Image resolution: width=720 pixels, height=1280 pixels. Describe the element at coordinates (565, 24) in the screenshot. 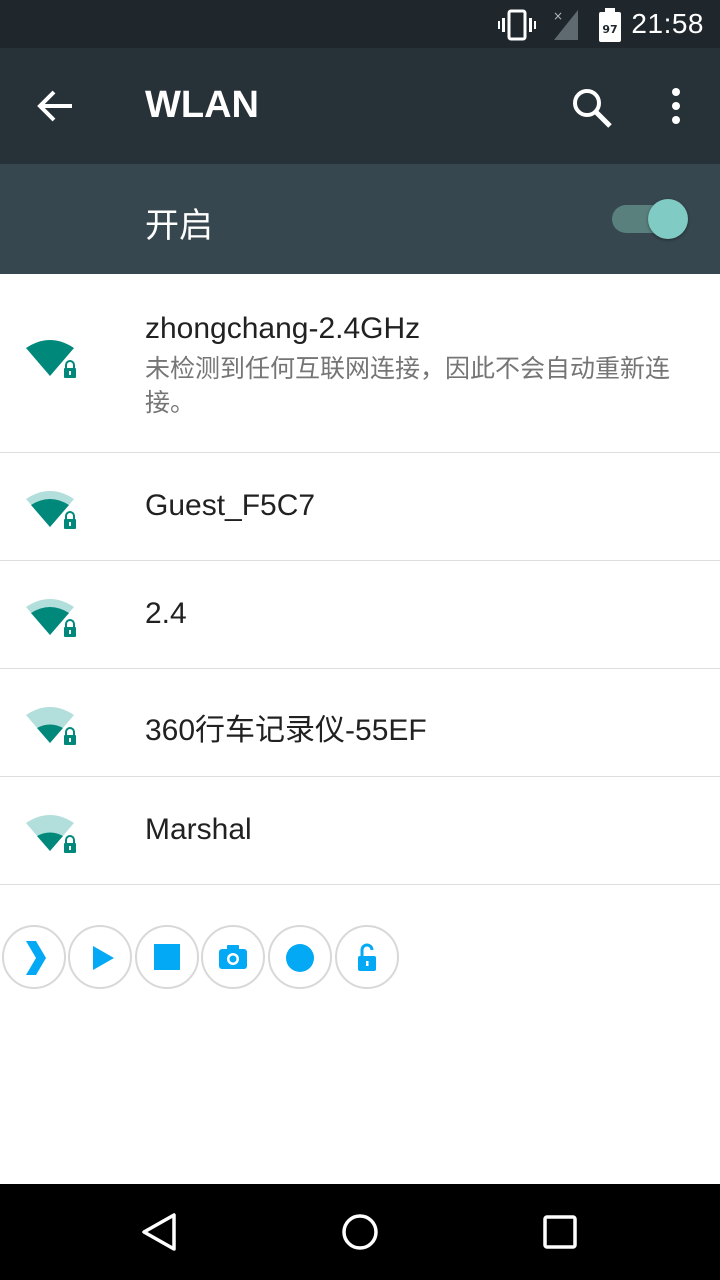

I see `no-signal-icon: ×` at that location.